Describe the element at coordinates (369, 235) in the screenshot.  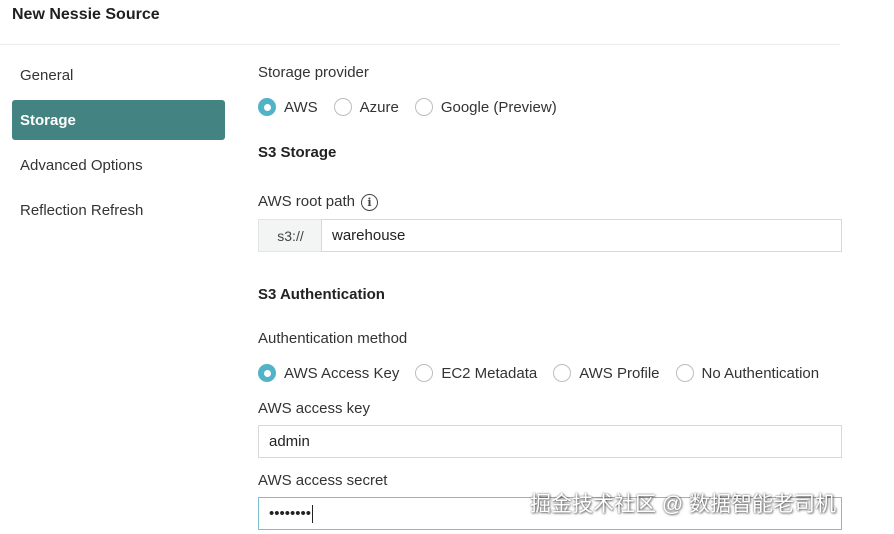
I see `root-path-value: warehouse` at that location.